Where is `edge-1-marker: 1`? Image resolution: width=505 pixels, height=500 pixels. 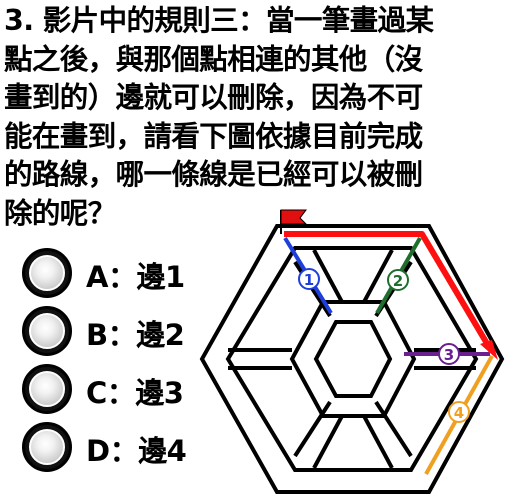 edge-1-marker: 1 is located at coordinates (309, 279).